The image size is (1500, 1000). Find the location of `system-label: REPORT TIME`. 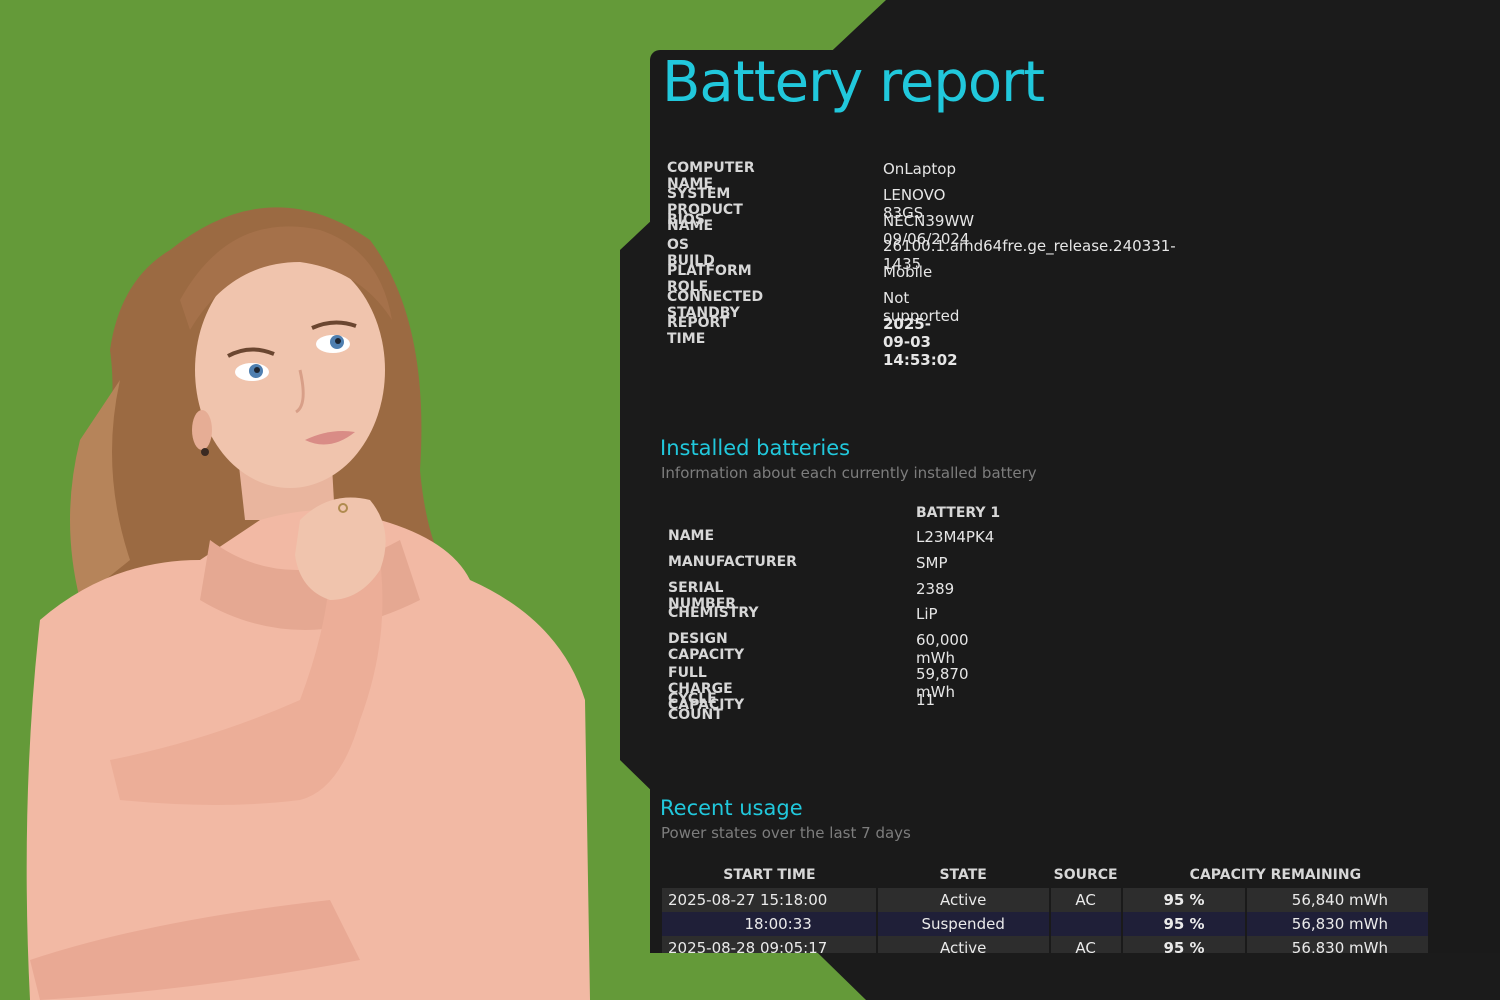

system-label: REPORT TIME is located at coordinates (698, 330).